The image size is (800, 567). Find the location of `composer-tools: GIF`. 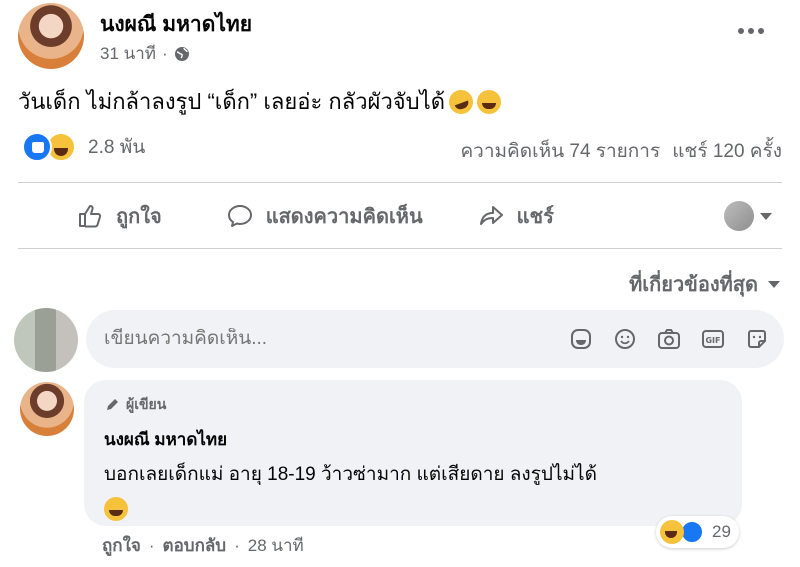

composer-tools: GIF is located at coordinates (669, 339).